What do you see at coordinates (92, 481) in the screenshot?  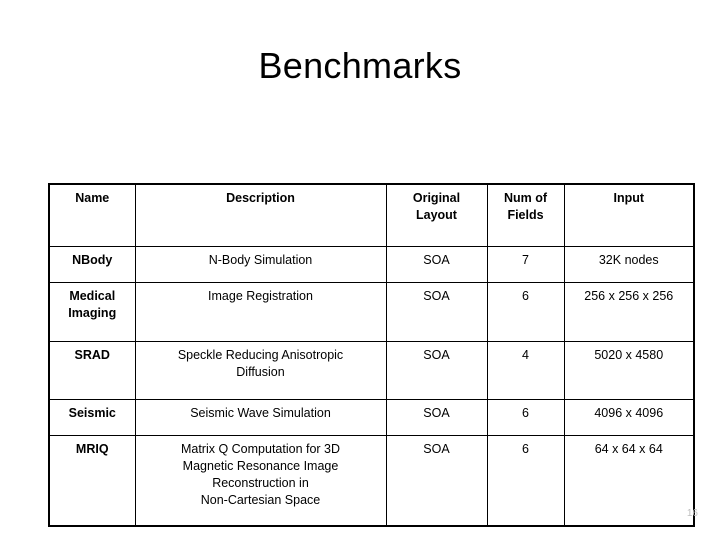 I see `cell-name: MRIQ` at bounding box center [92, 481].